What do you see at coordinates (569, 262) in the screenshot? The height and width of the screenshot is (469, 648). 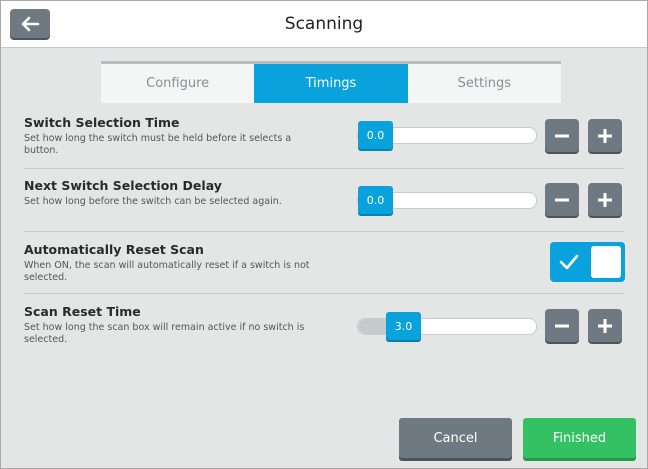 I see `checkmark-icon` at bounding box center [569, 262].